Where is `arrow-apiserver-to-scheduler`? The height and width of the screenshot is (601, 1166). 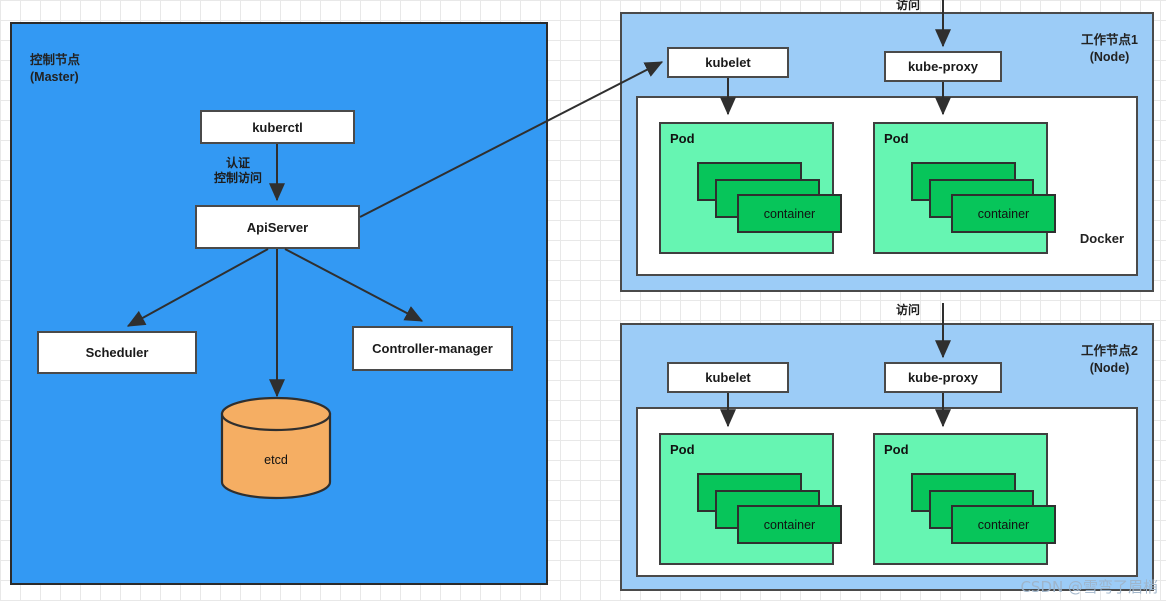 arrow-apiserver-to-scheduler is located at coordinates (197, 287).